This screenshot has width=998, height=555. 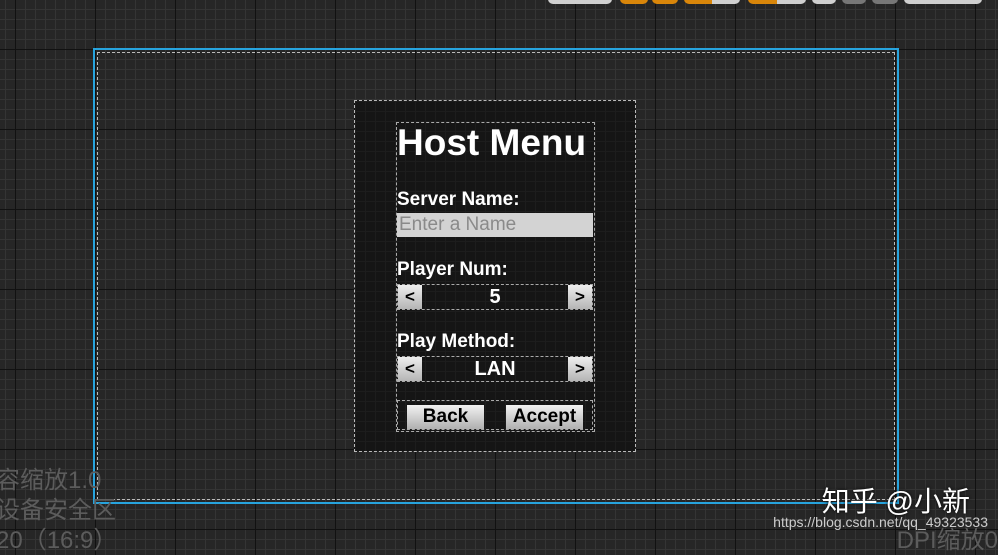 What do you see at coordinates (456, 341) in the screenshot?
I see `play-method-label: Play Method:` at bounding box center [456, 341].